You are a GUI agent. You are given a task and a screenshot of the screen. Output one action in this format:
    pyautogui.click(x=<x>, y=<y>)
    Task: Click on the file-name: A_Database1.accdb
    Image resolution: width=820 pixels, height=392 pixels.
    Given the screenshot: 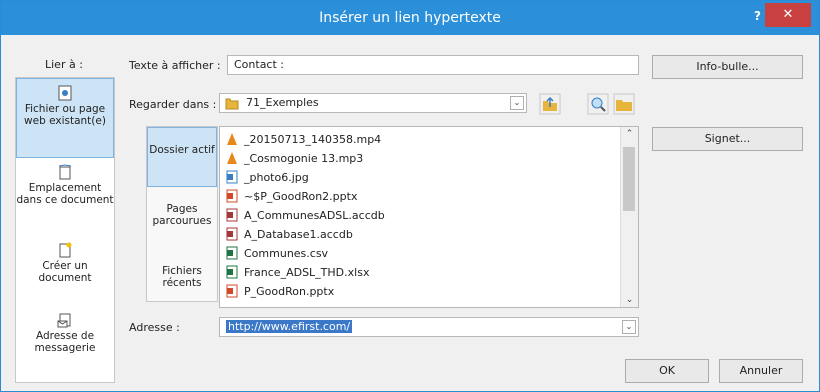 What is the action you would take?
    pyautogui.click(x=298, y=234)
    